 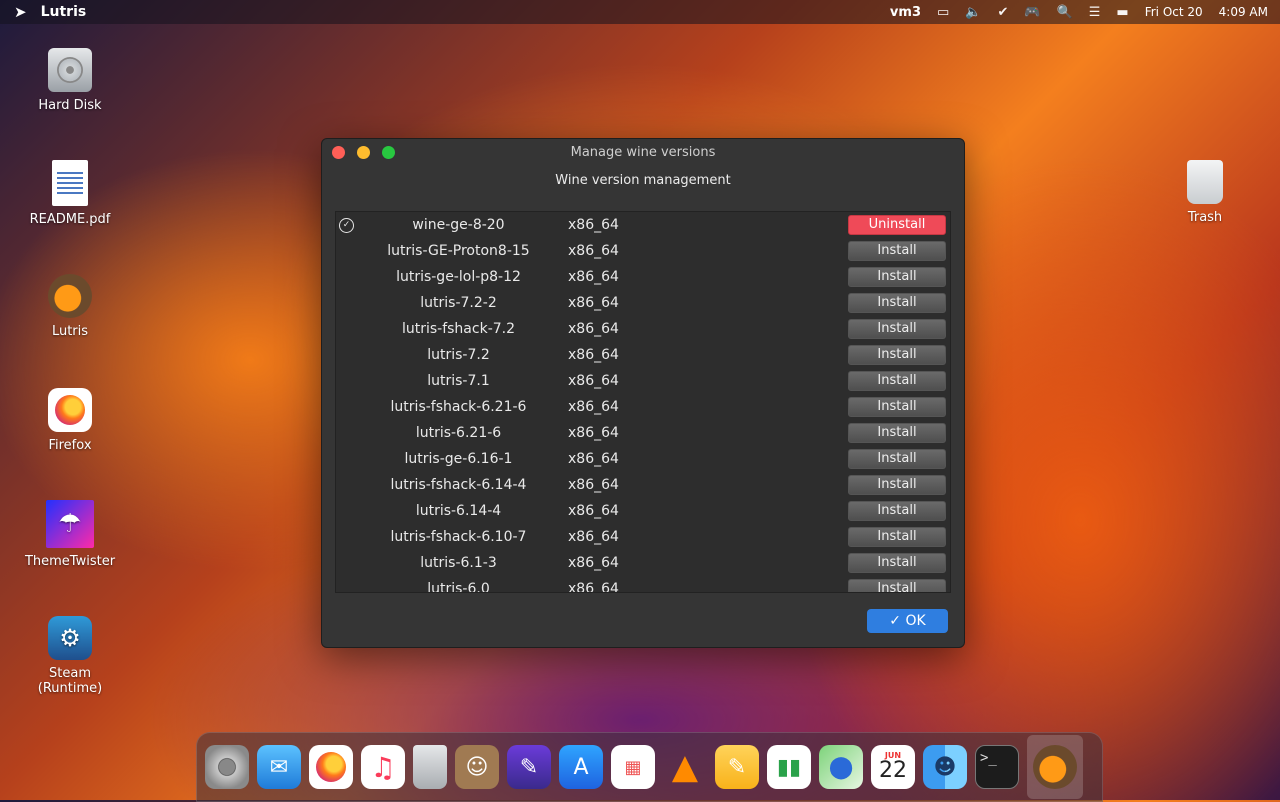 I want to click on wine-version-row: lutris-6.1-3 x86_64 Install, so click(x=643, y=563).